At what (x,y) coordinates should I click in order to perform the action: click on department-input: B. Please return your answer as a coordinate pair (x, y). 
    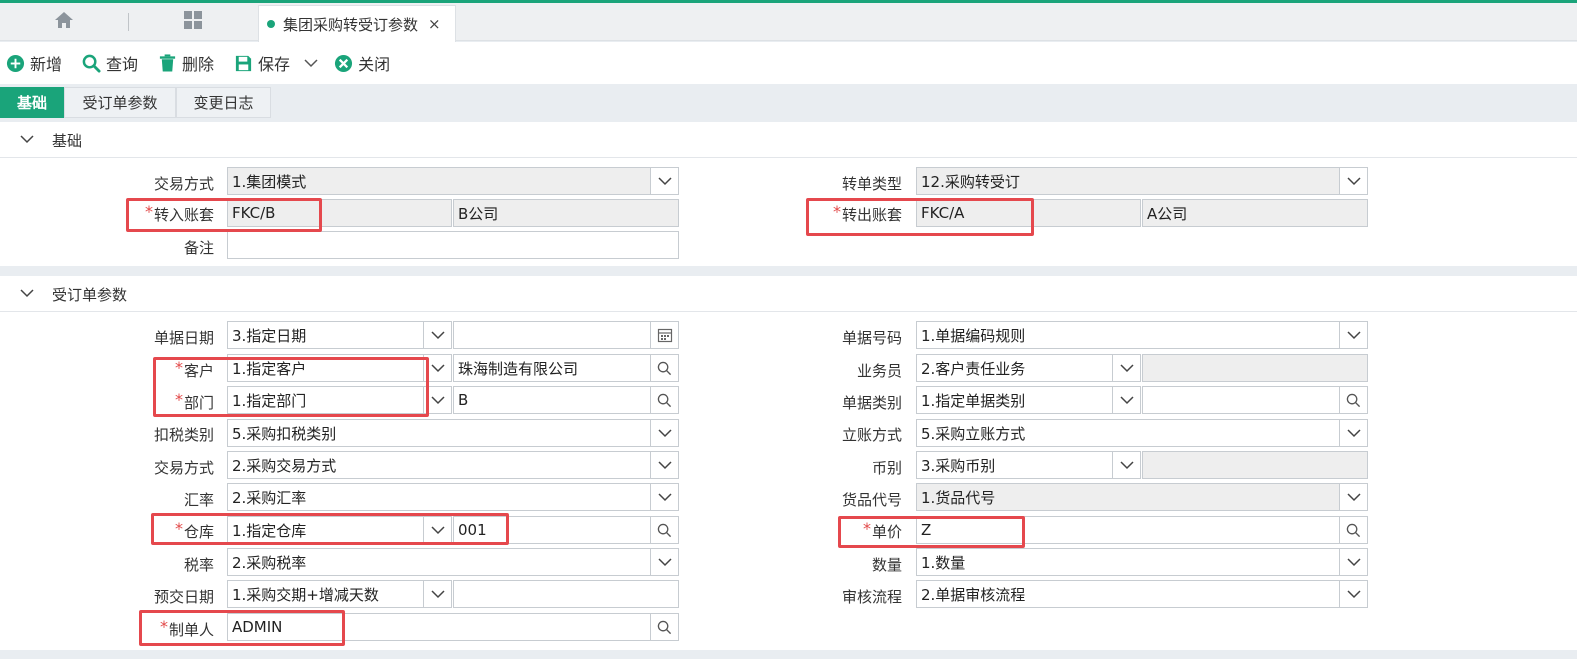
    Looking at the image, I should click on (566, 400).